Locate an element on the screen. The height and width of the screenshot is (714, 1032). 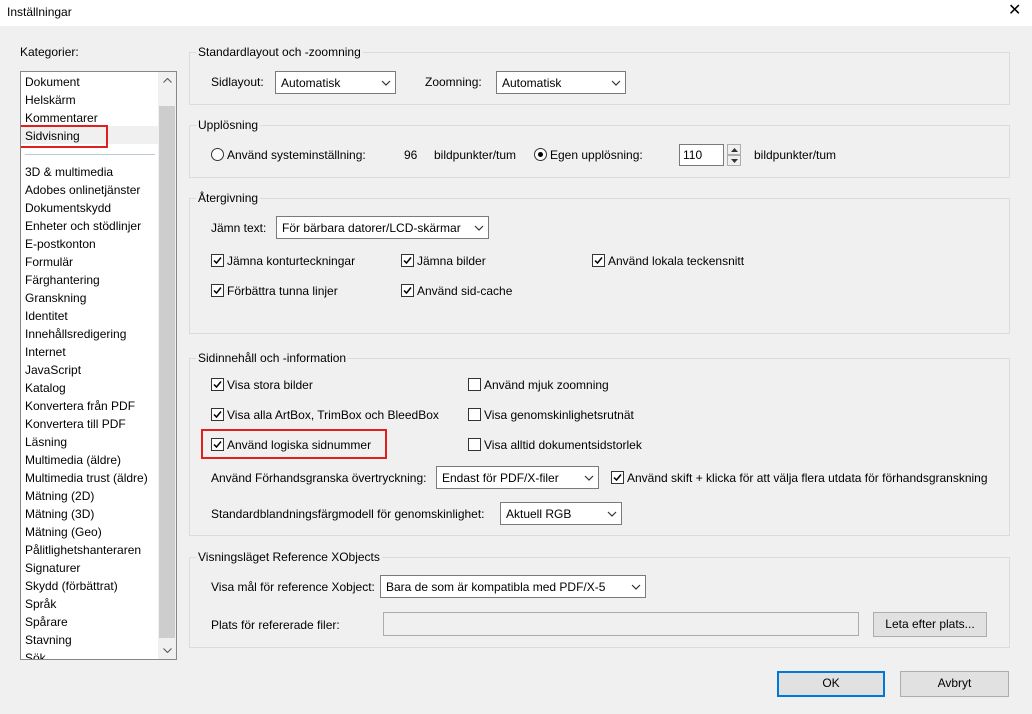
category-item: Multimedia (äldre) is located at coordinates (73, 460).